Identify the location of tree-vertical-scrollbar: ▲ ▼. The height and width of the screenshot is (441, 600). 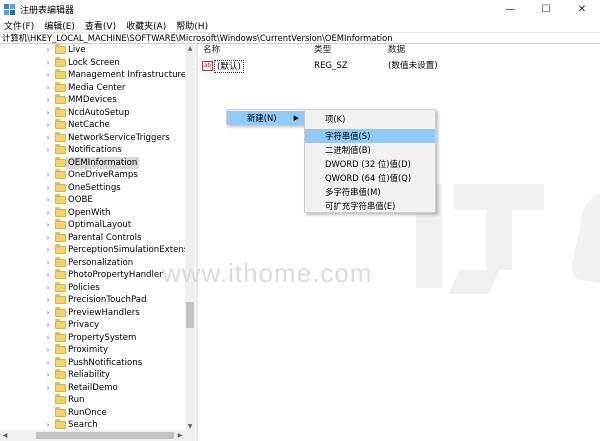
(190, 238).